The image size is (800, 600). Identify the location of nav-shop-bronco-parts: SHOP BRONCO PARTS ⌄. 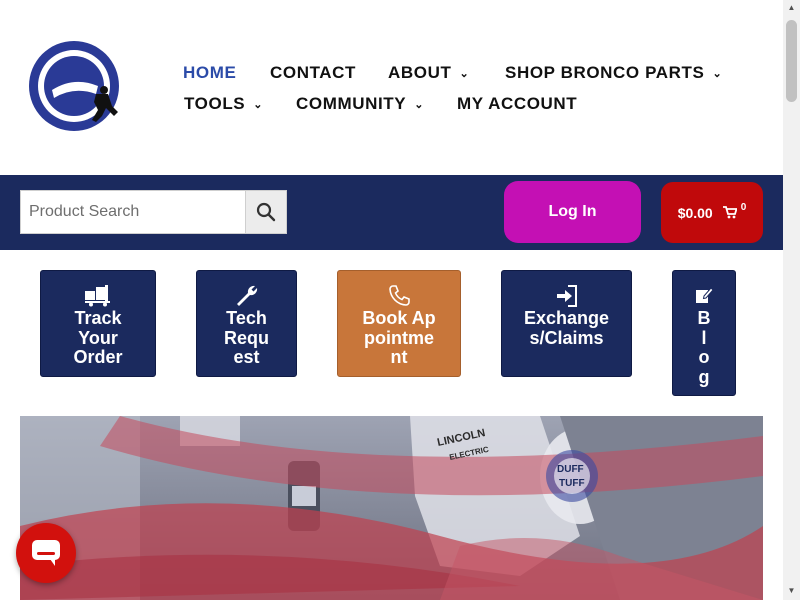
(613, 73).